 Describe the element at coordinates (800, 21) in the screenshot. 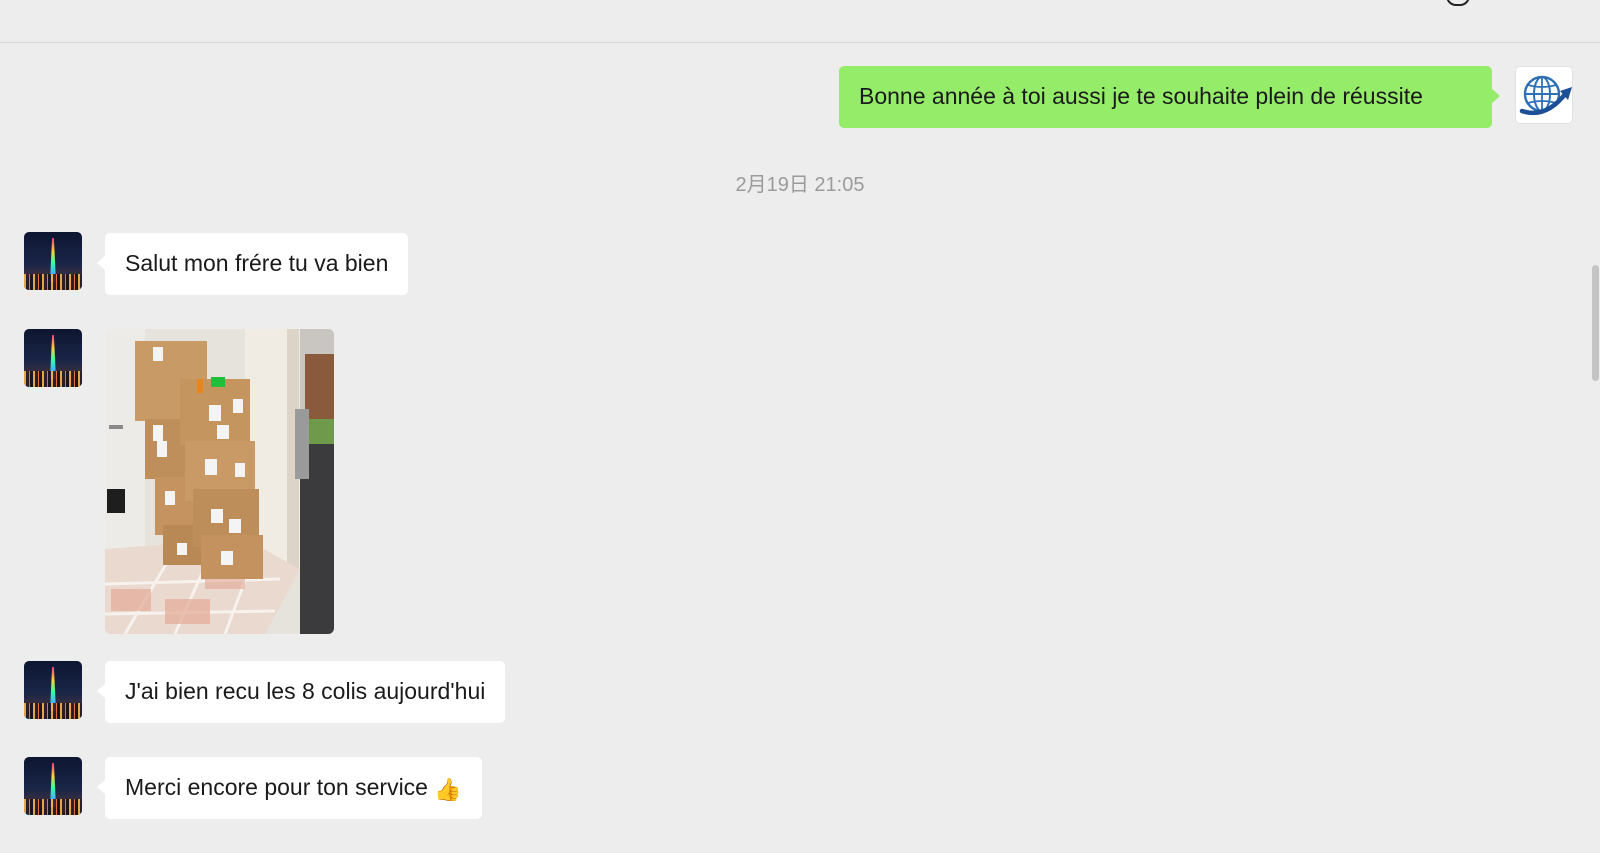

I see `chat-header` at that location.